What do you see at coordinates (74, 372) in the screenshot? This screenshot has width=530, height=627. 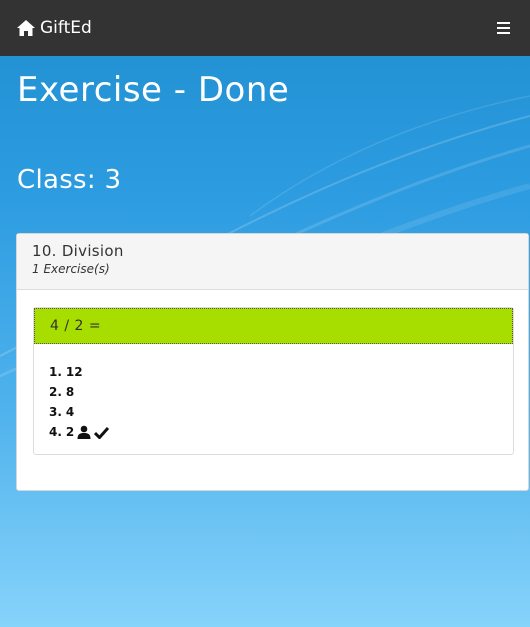 I see `answer-text: 12` at bounding box center [74, 372].